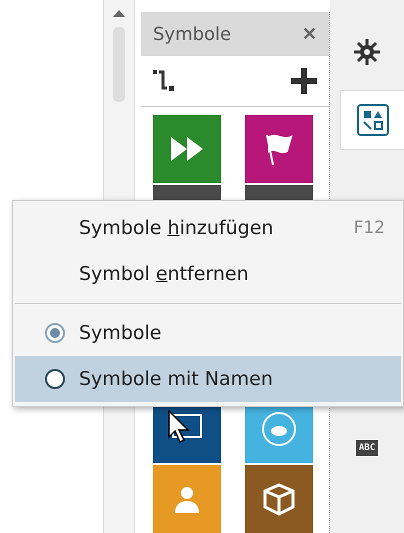 Image resolution: width=404 pixels, height=533 pixels. Describe the element at coordinates (304, 81) in the screenshot. I see `add-icon` at that location.